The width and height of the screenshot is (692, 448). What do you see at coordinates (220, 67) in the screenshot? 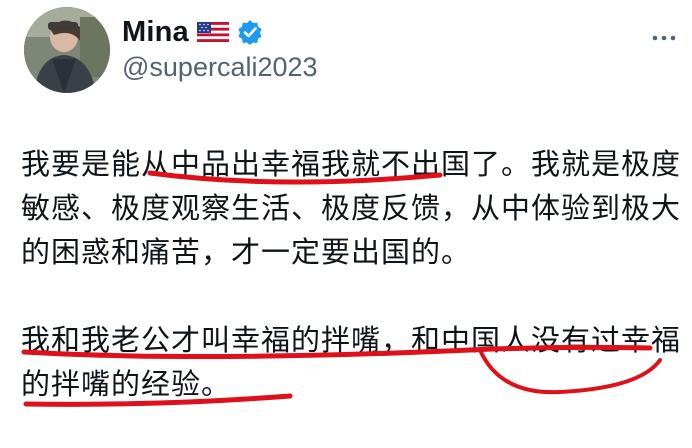
I see `author-handle: @supercali2023` at bounding box center [220, 67].